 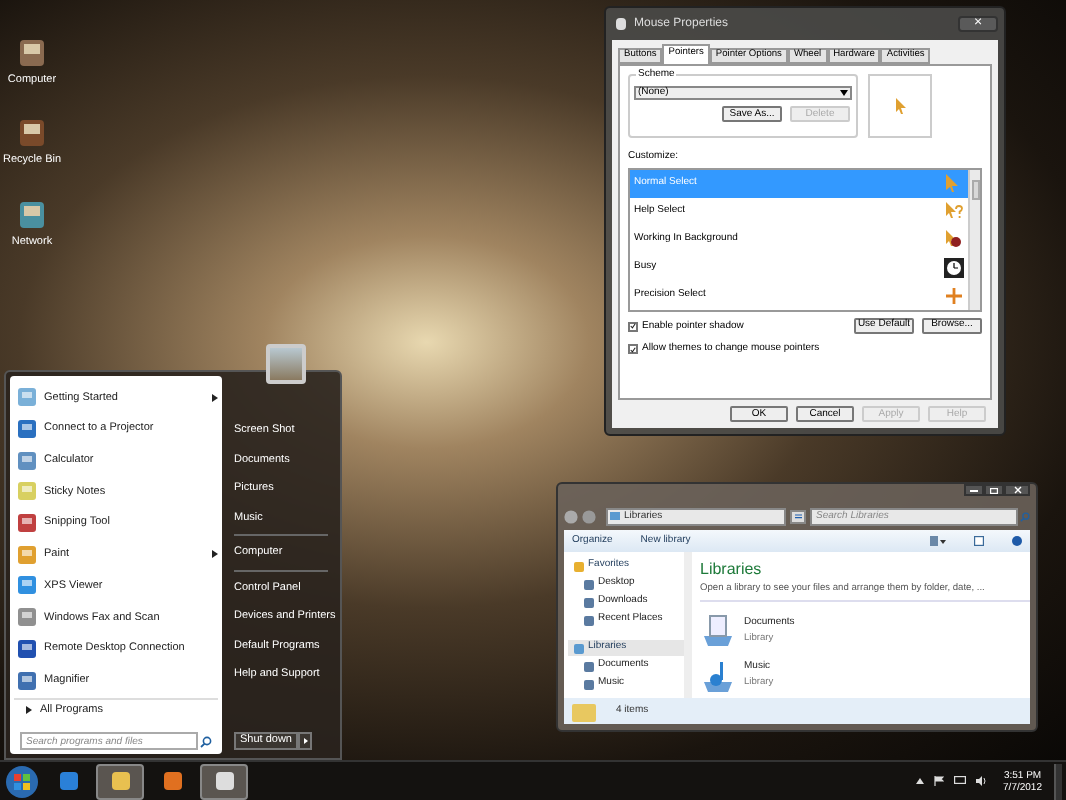 What do you see at coordinates (979, 541) in the screenshot?
I see `preview-pane-icon` at bounding box center [979, 541].